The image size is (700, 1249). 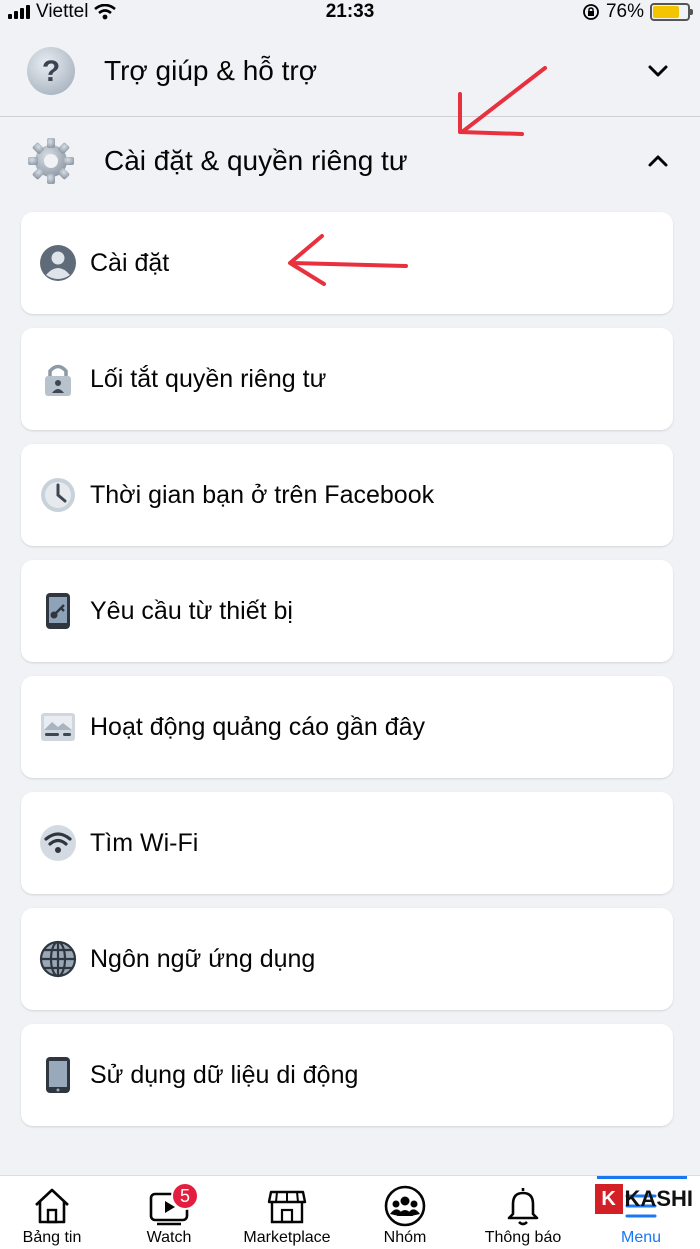 I want to click on menu-item-mobile-data: Sử dụng dữ liệu di động, so click(x=347, y=1075).